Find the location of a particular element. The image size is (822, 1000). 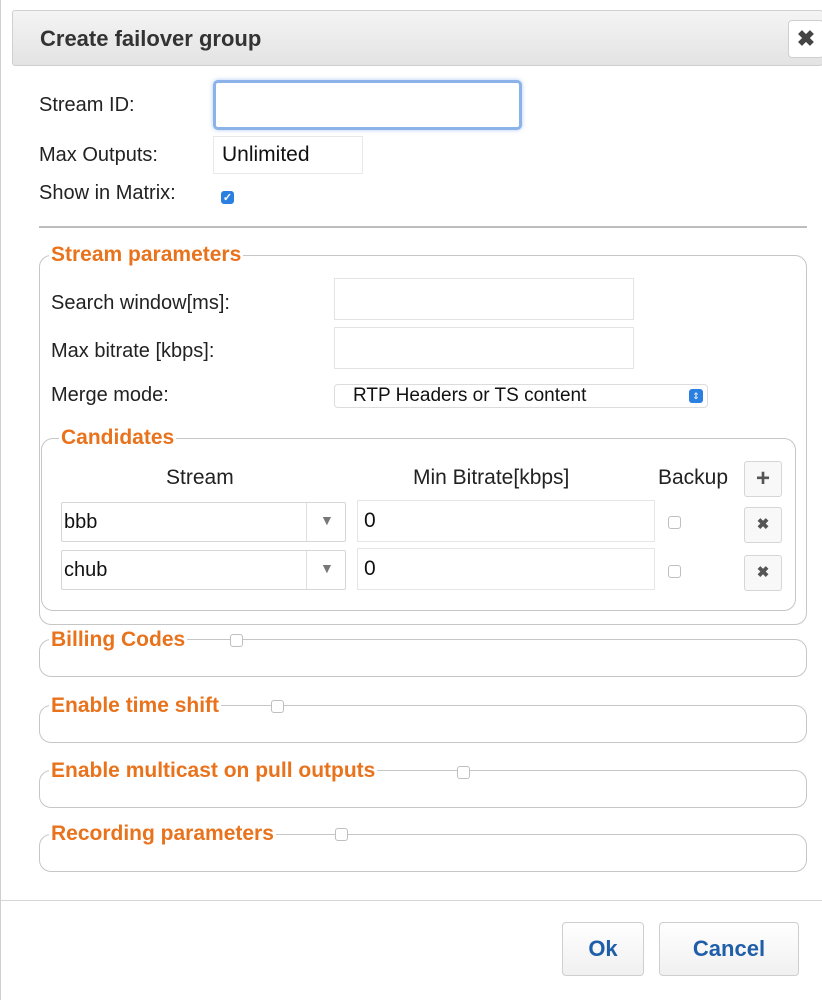

cancel-button: Cancel is located at coordinates (729, 949).